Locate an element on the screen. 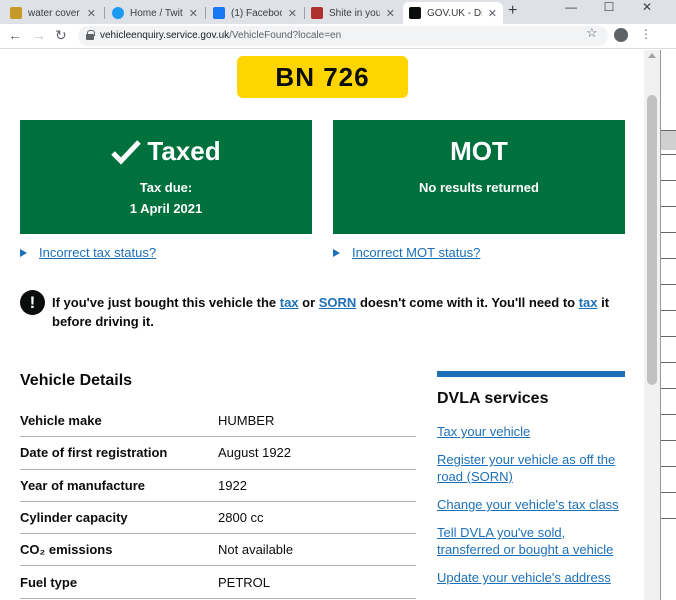 This screenshot has width=676, height=600. profile-avatar-icon is located at coordinates (621, 35).